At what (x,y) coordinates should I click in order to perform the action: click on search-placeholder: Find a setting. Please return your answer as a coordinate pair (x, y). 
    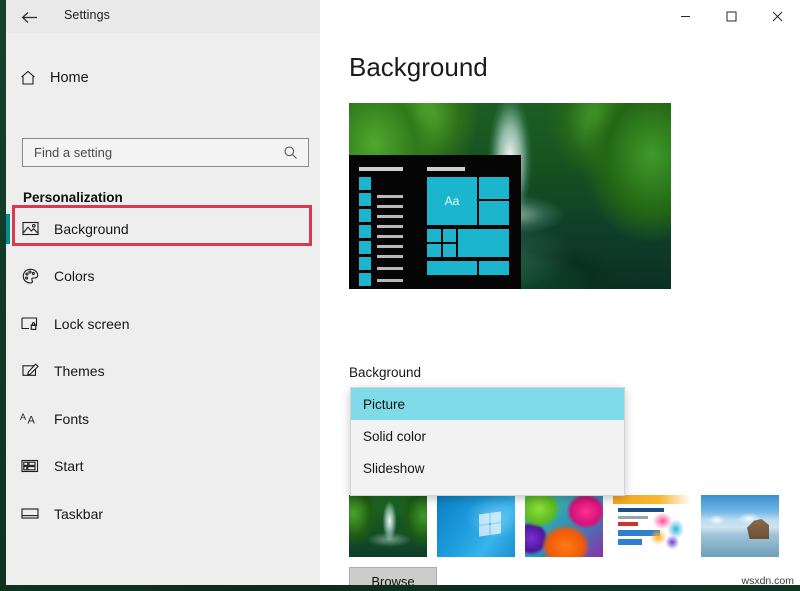
    Looking at the image, I should click on (73, 152).